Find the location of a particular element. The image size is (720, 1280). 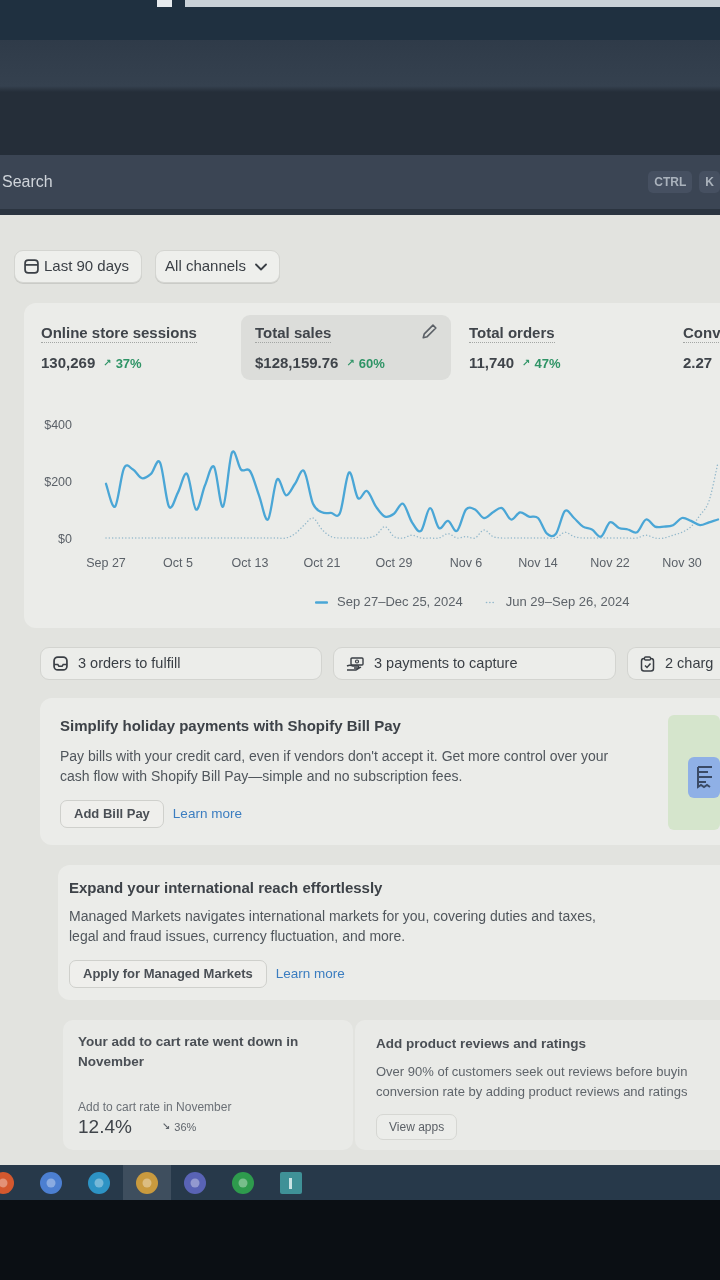

x-axis-label: Nov 22 is located at coordinates (610, 563).